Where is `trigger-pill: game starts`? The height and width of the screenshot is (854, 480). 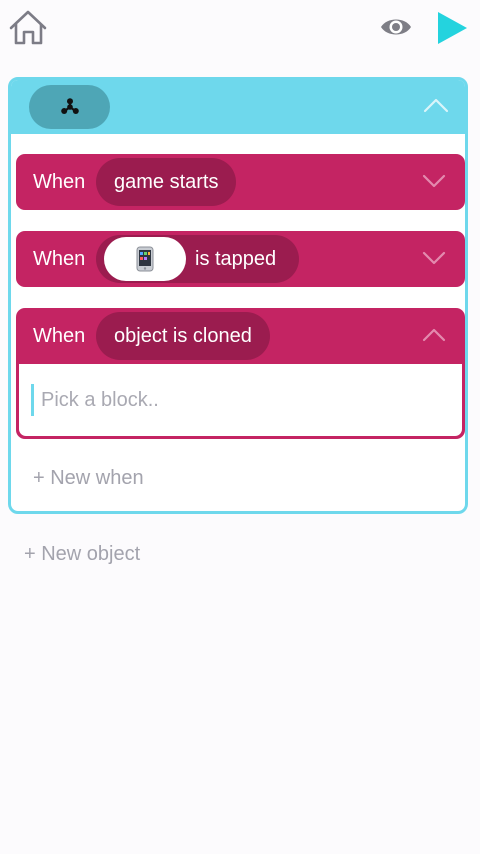
trigger-pill: game starts is located at coordinates (166, 182).